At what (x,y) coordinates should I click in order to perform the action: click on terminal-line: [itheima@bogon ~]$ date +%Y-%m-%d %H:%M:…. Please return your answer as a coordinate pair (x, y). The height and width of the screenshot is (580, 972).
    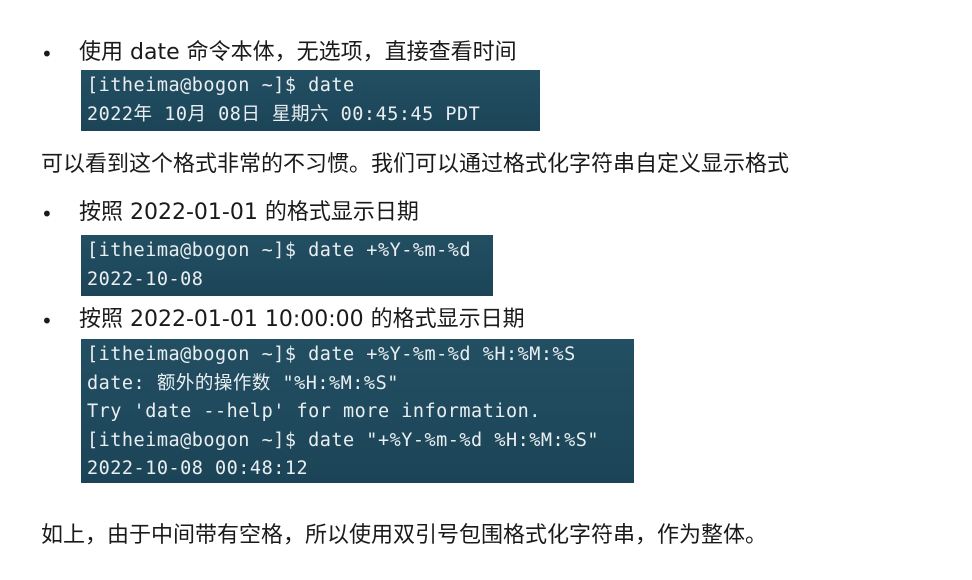
    Looking at the image, I should click on (331, 354).